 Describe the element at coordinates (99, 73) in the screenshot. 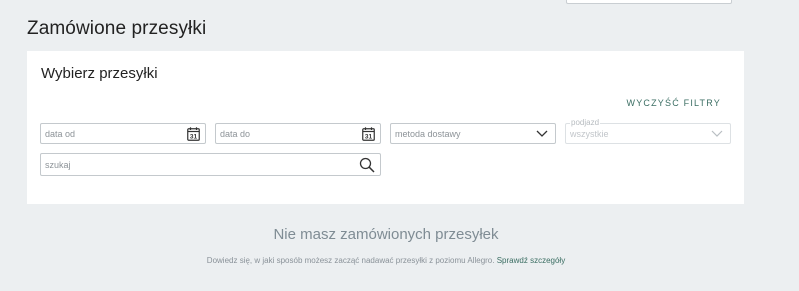

I see `filters-panel-title: Wybierz przesyłki` at that location.